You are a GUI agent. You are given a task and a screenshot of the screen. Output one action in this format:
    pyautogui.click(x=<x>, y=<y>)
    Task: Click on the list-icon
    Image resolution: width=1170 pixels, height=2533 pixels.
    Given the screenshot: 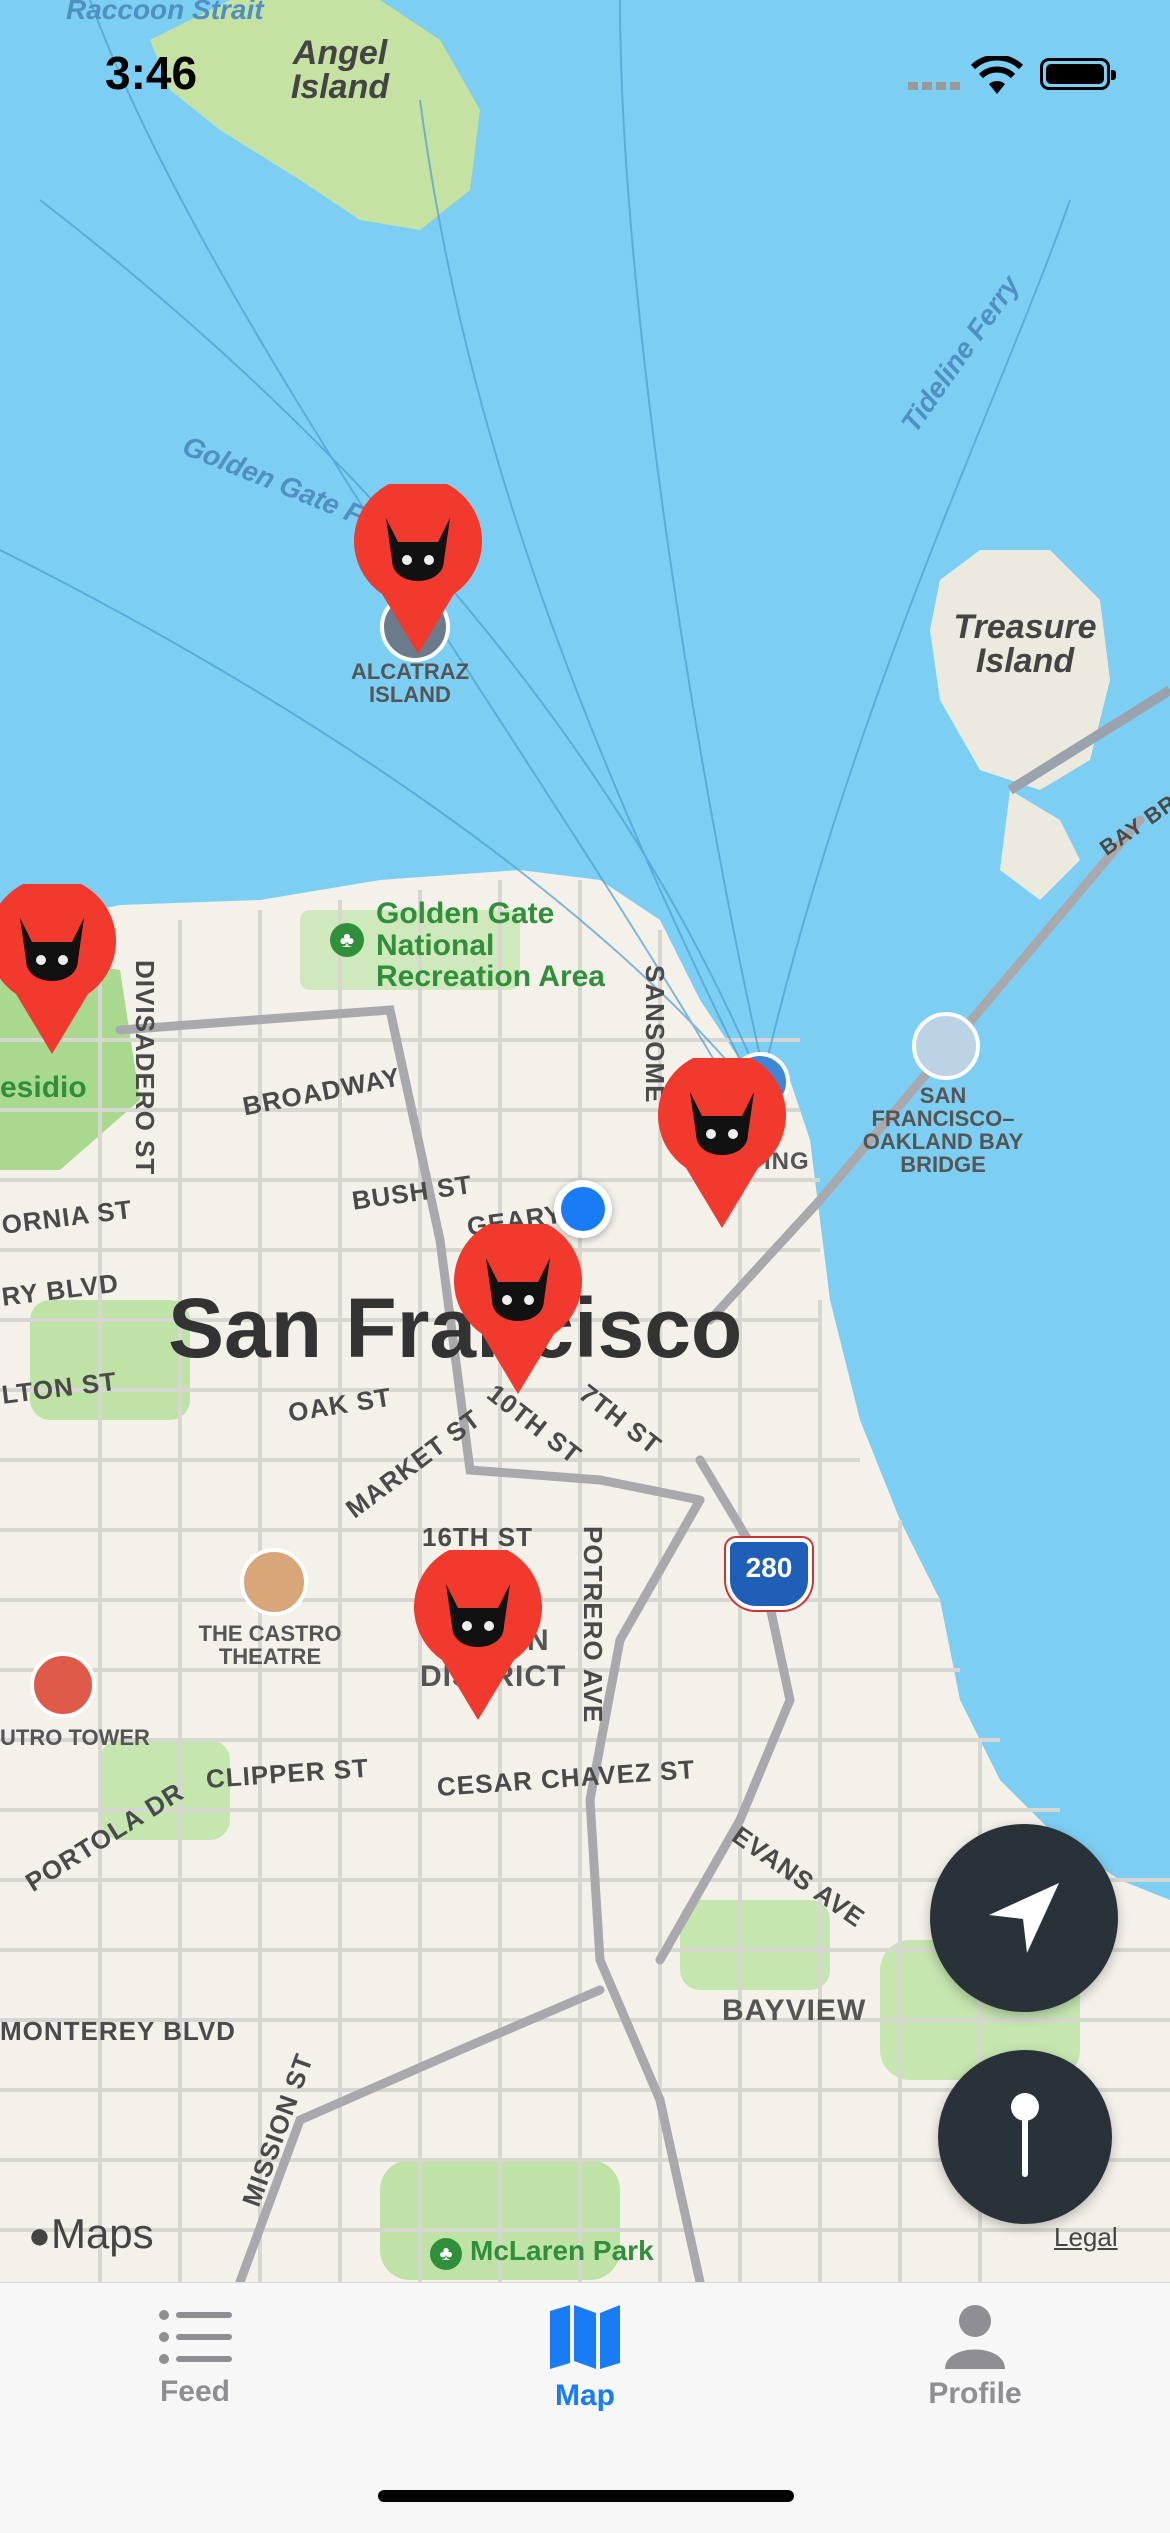 What is the action you would take?
    pyautogui.click(x=195, y=2337)
    